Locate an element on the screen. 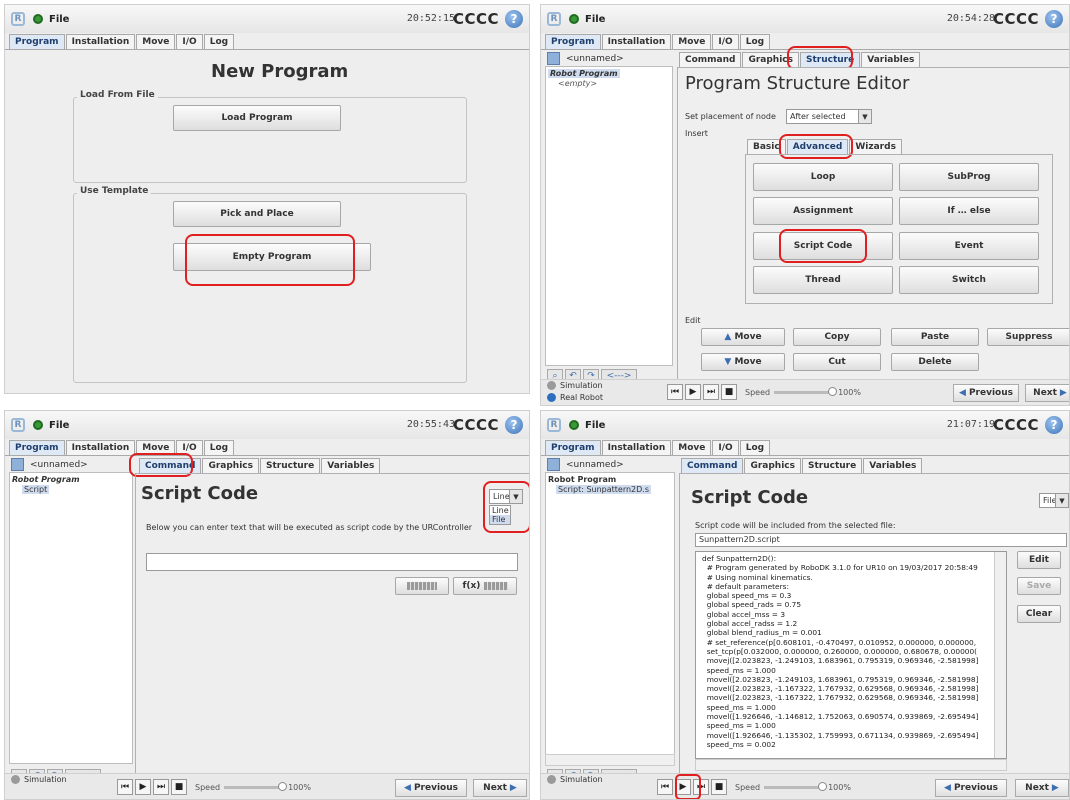 Image resolution: width=1070 pixels, height=800 pixels. empty-program-button: Empty Program is located at coordinates (272, 257).